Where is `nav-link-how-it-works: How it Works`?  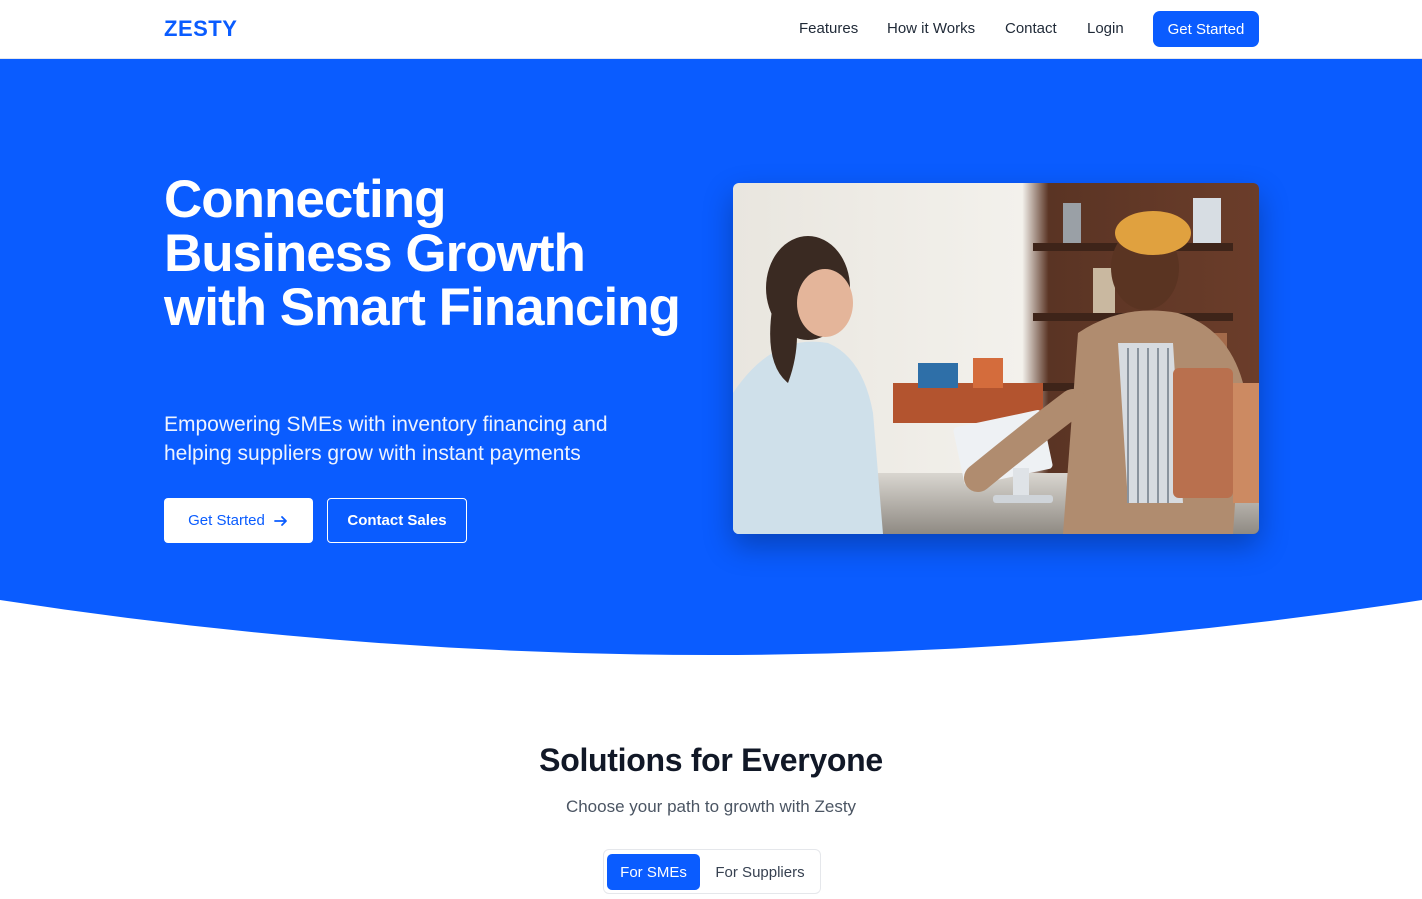 nav-link-how-it-works: How it Works is located at coordinates (931, 28).